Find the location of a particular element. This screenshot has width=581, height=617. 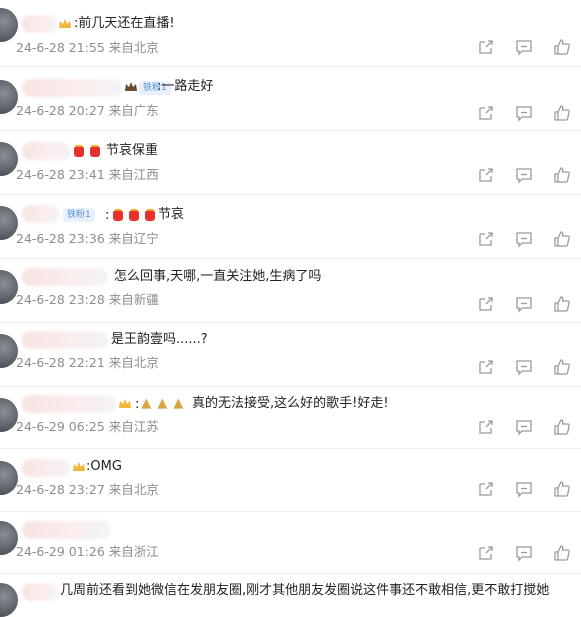

emoji-group: : ▲ ▲ ▲ is located at coordinates (161, 404).